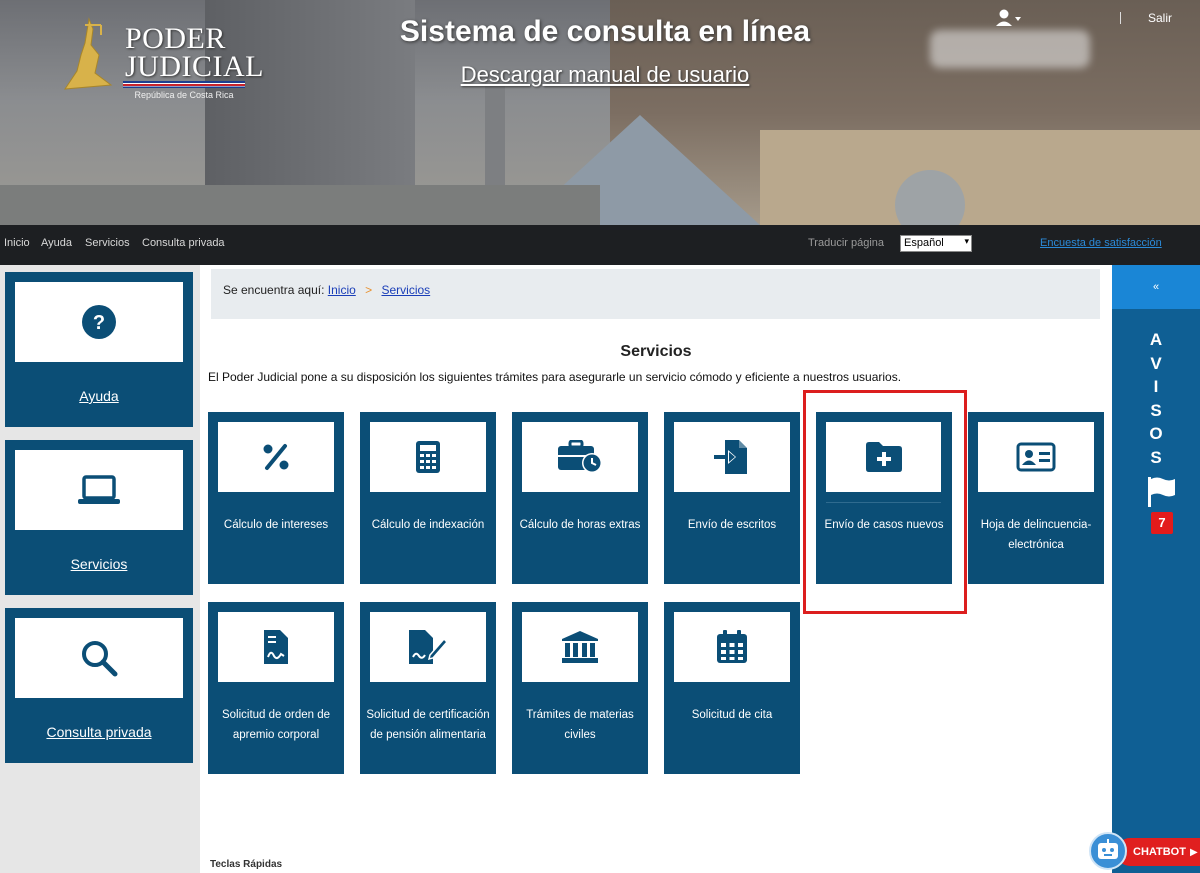 The height and width of the screenshot is (873, 1200). Describe the element at coordinates (924, 243) in the screenshot. I see `language-select-value: Español` at that location.